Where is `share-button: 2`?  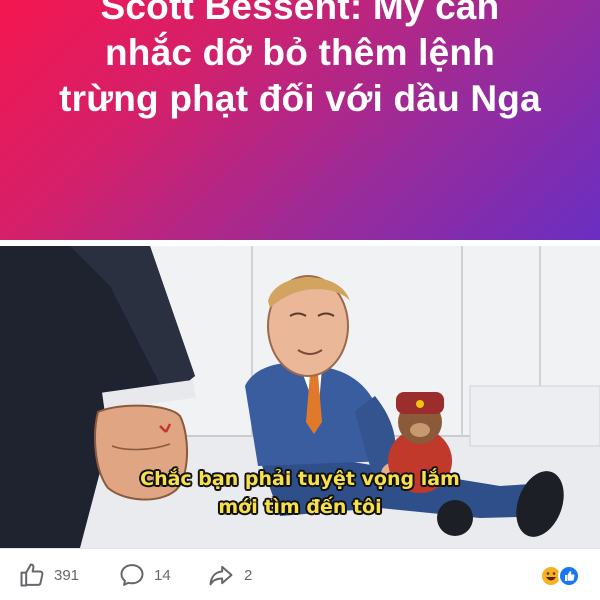
share-button: 2 is located at coordinates (229, 574).